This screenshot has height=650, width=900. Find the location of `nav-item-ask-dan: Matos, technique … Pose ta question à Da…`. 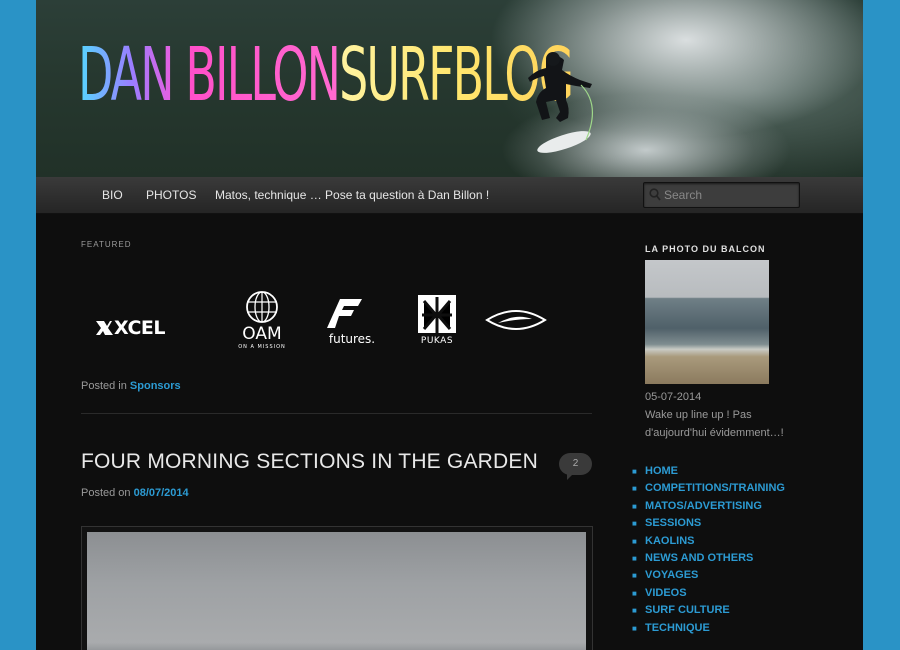

nav-item-ask-dan: Matos, technique … Pose ta question à Da… is located at coordinates (352, 195).